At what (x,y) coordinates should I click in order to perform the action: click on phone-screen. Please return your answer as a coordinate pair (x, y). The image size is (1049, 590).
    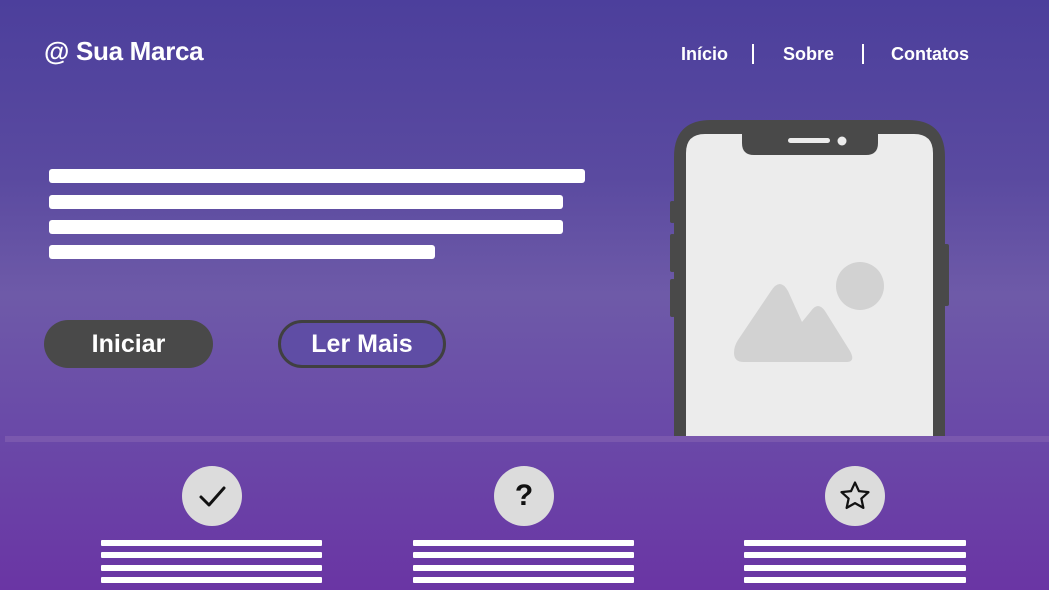
    Looking at the image, I should click on (809, 286).